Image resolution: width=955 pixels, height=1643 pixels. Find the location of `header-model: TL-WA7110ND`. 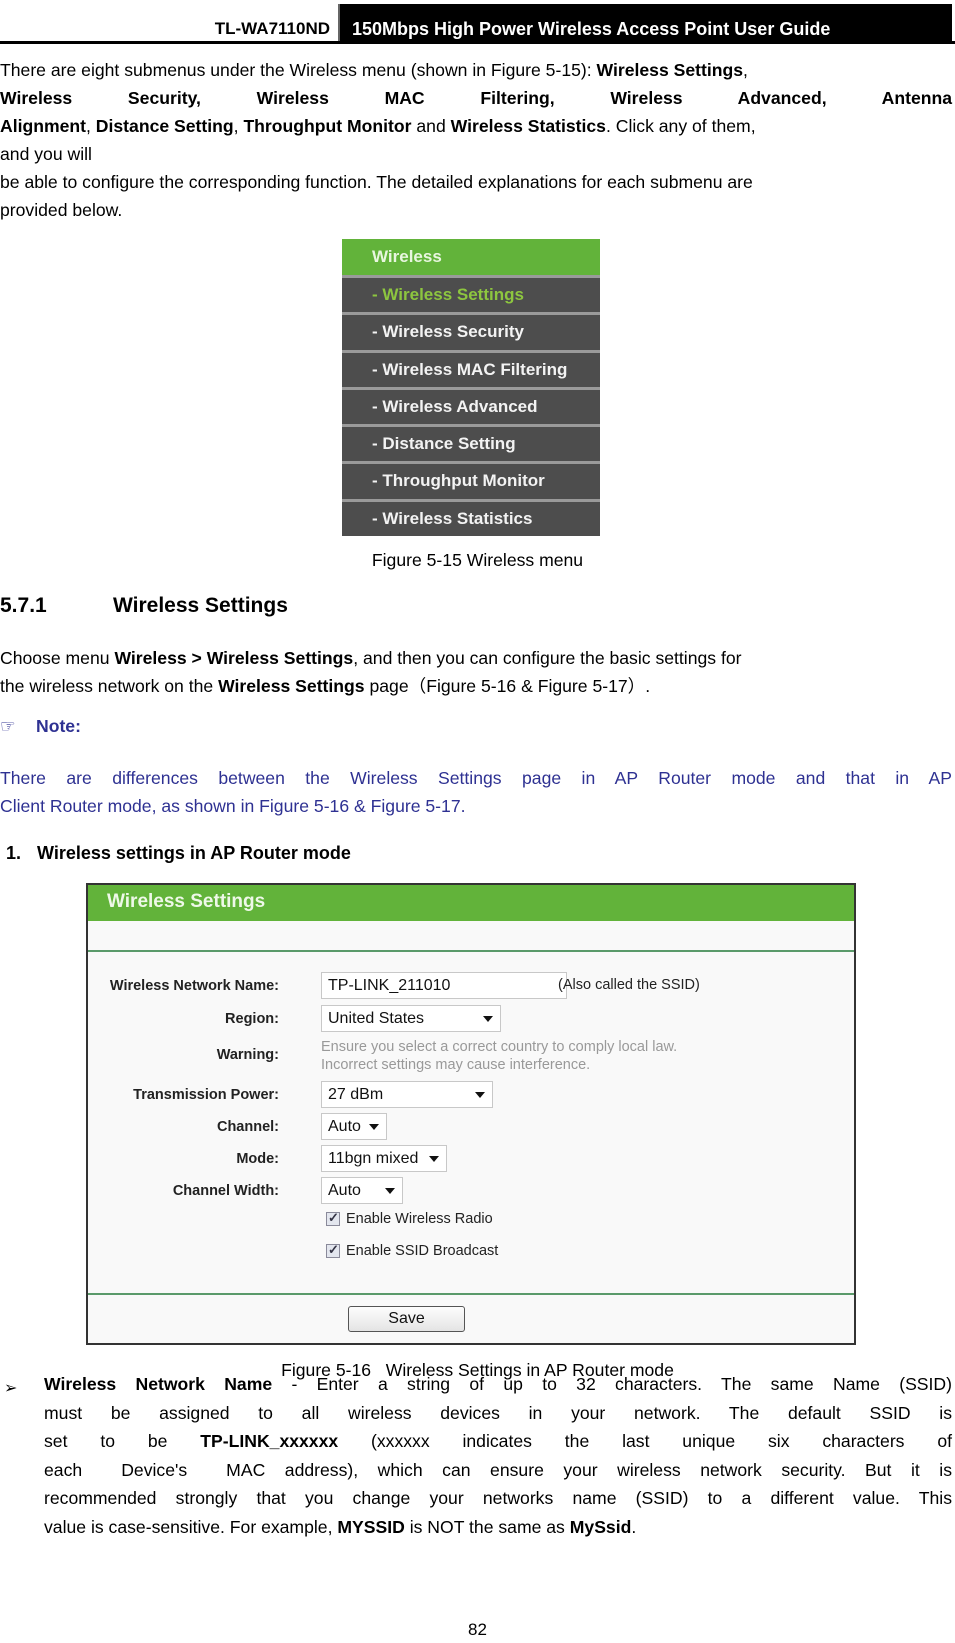

header-model: TL-WA7110ND is located at coordinates (272, 28).